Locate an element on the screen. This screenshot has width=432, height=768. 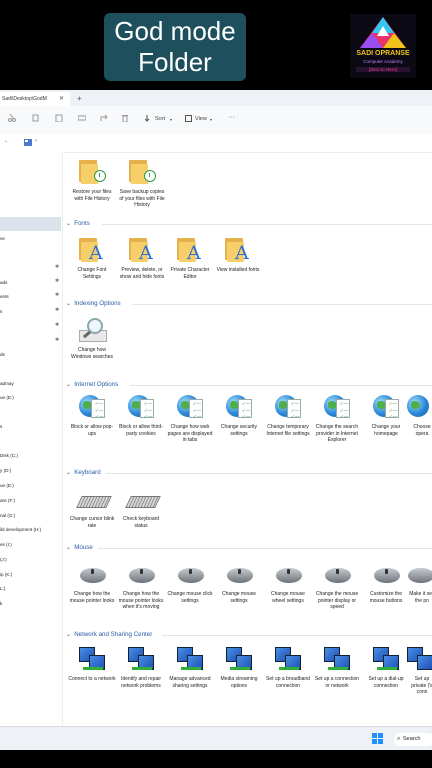
tab-bar: Sadi\Desktop\GodM ✕ + is located at coordinates (216, 98).